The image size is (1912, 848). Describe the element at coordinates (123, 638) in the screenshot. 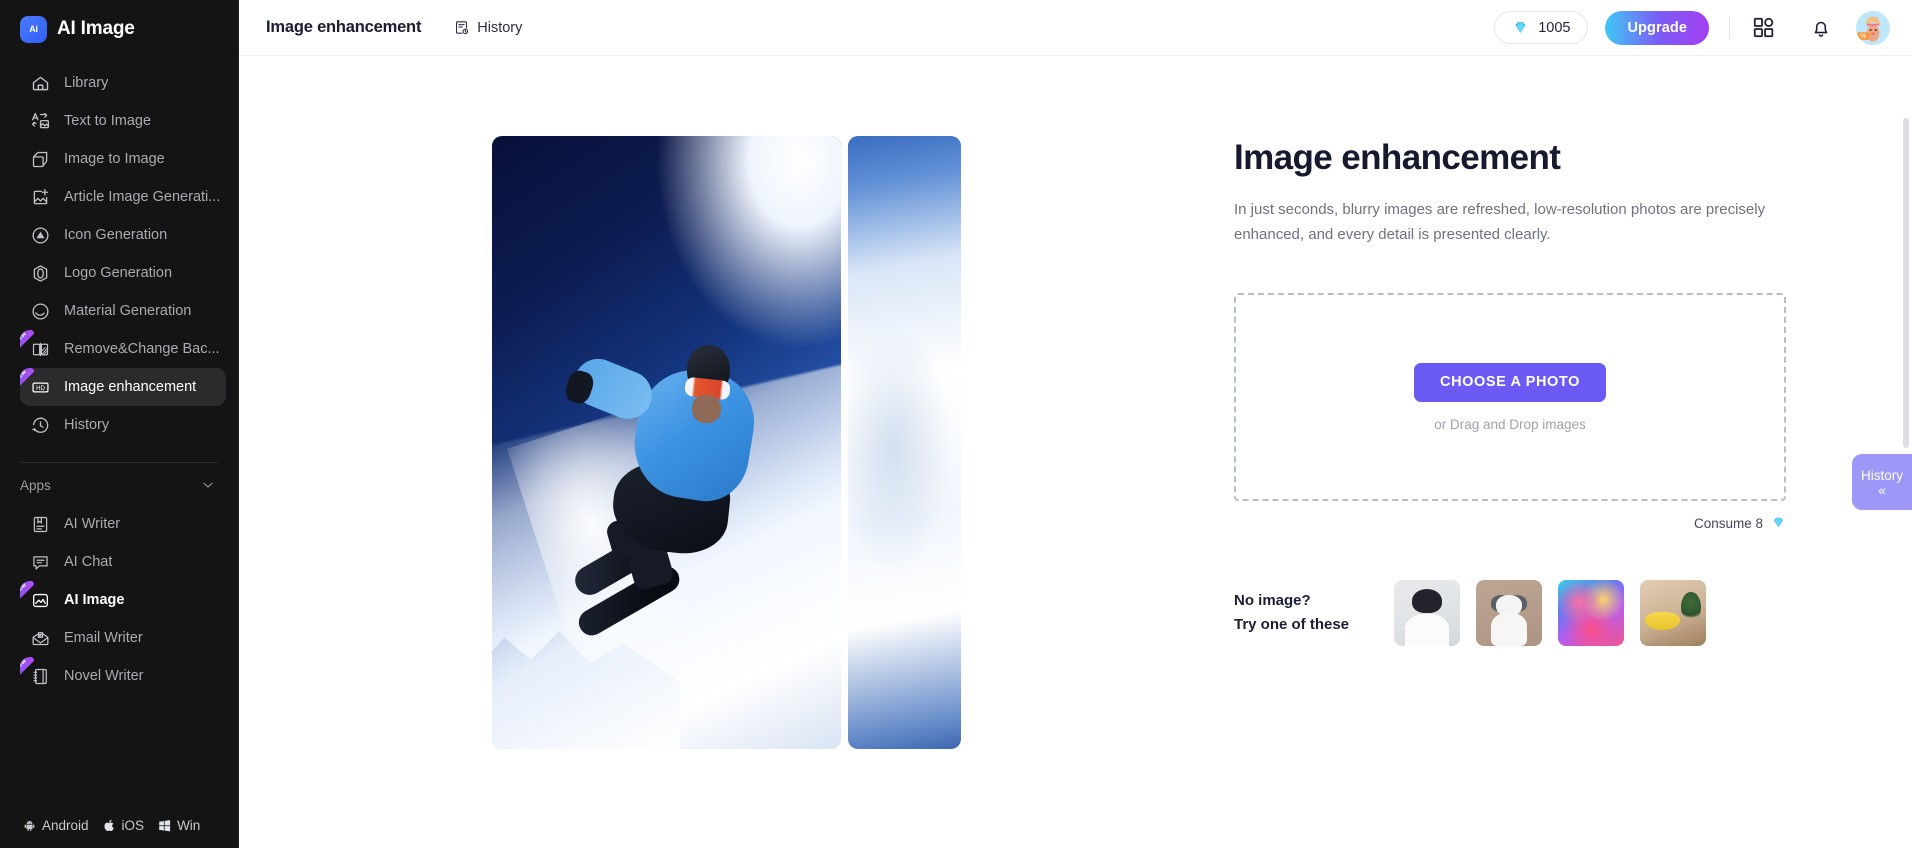

I see `sidebar-item-email-writer: Email Writer` at that location.